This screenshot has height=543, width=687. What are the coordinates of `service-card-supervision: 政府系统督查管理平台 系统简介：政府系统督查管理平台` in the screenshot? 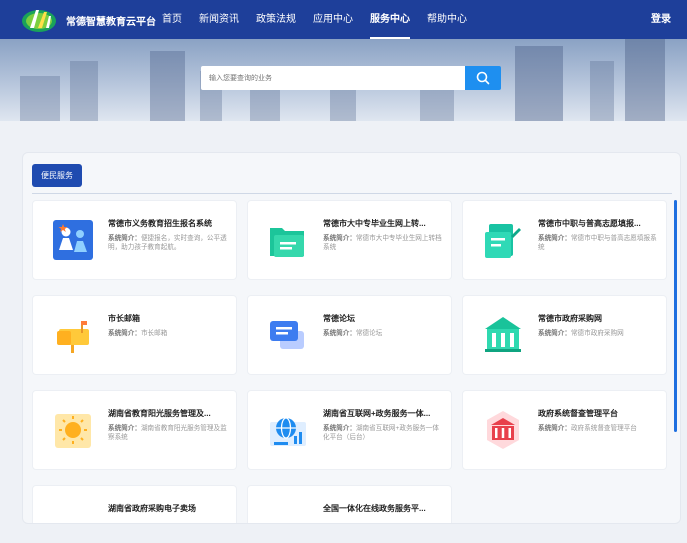 It's located at (564, 430).